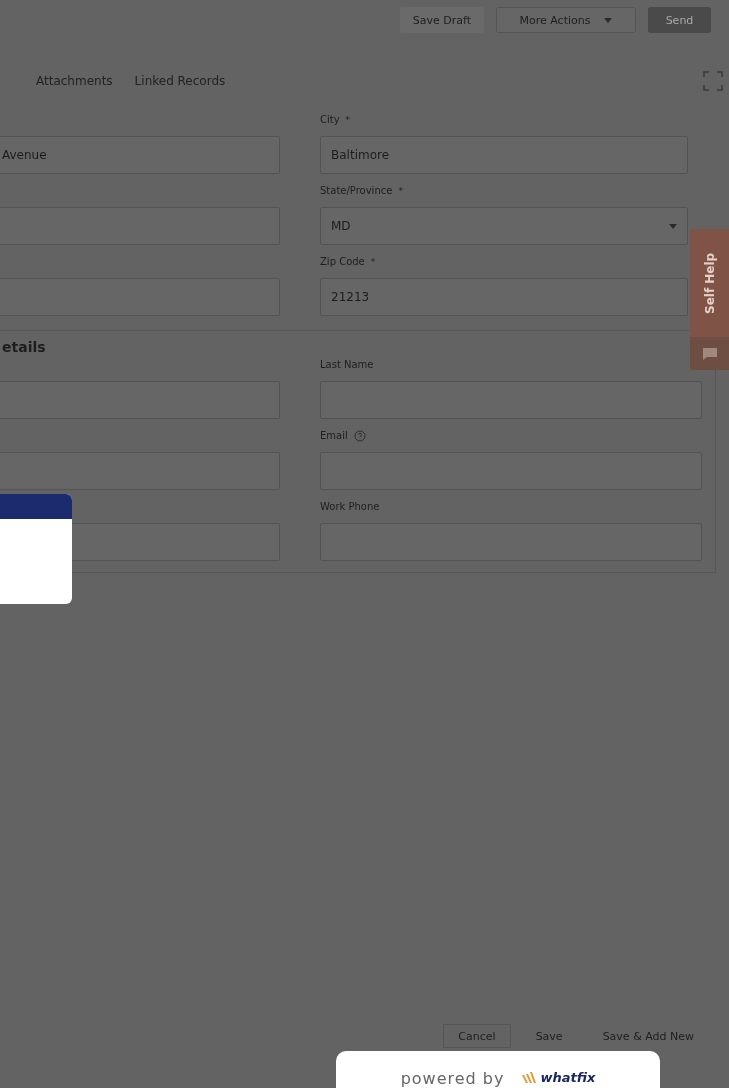 The image size is (729, 1088). Describe the element at coordinates (347, 364) in the screenshot. I see `field-label: Last Name` at that location.